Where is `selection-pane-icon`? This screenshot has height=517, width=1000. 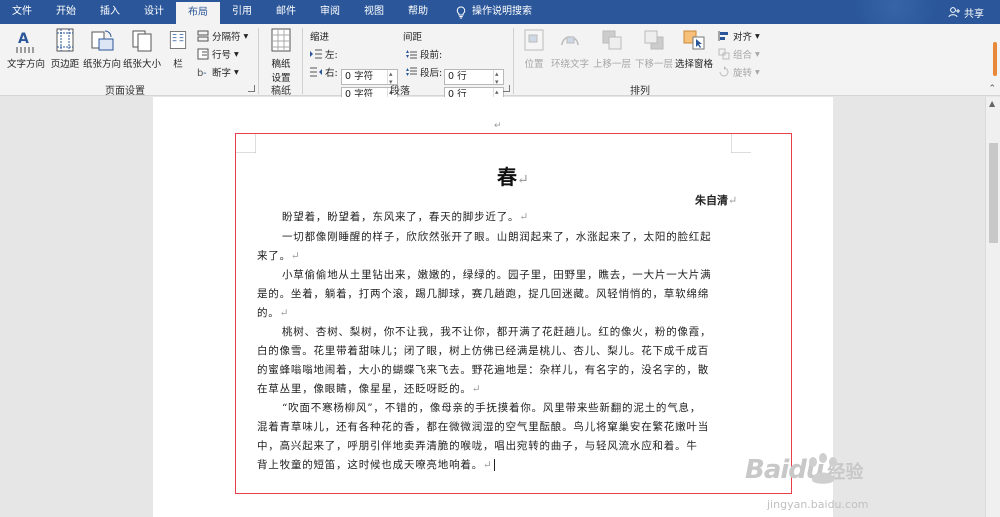
selection-pane-icon is located at coordinates (694, 40).